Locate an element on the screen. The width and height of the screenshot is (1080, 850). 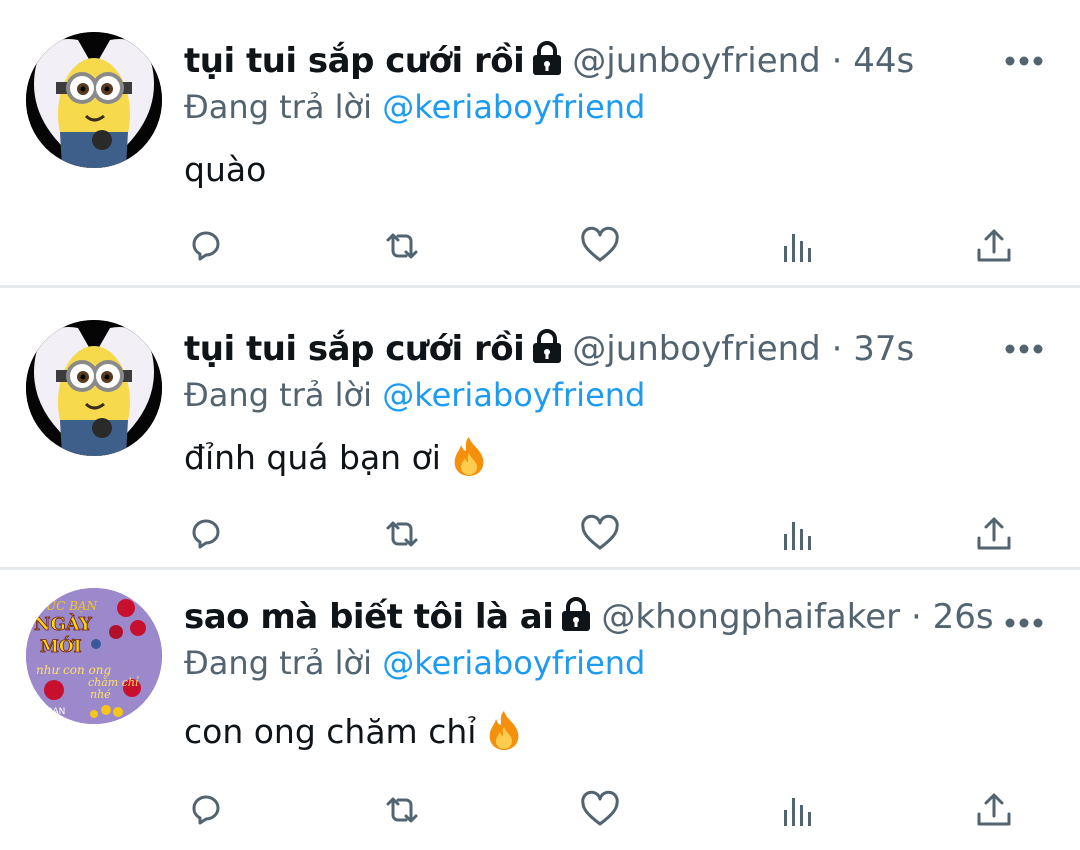
tweet-text: con ong chăm chỉ is located at coordinates (353, 732).